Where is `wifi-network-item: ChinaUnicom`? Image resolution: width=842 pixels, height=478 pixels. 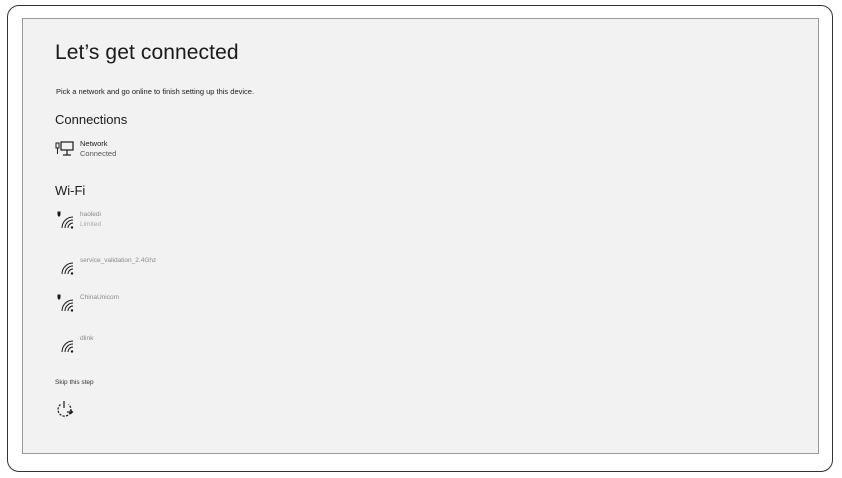
wifi-network-item: ChinaUnicom is located at coordinates (87, 303).